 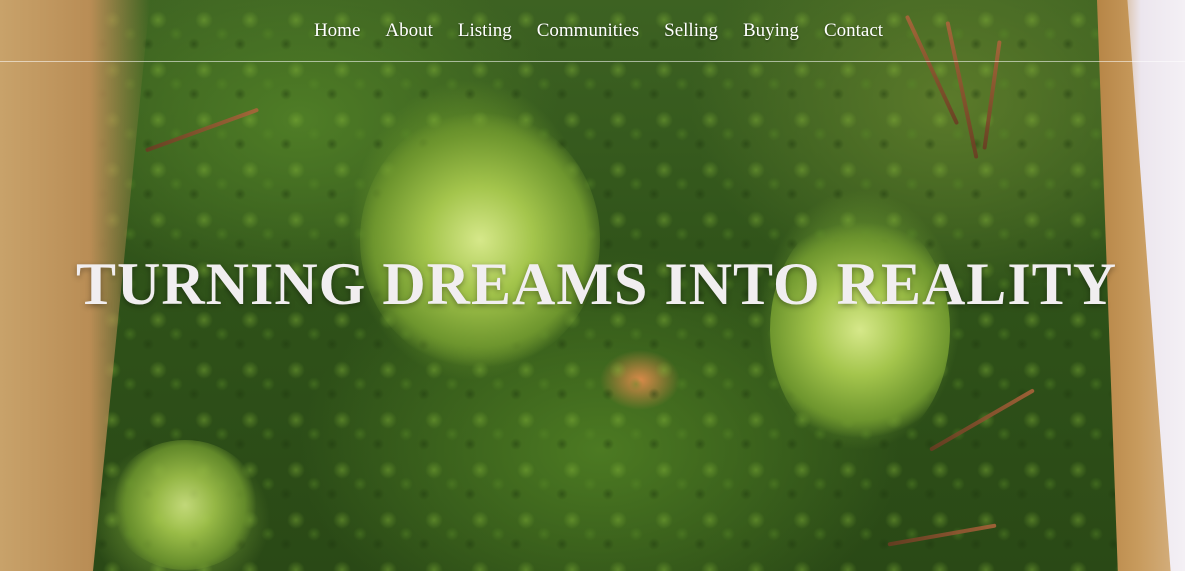 I want to click on nav-item-about: About, so click(x=409, y=31).